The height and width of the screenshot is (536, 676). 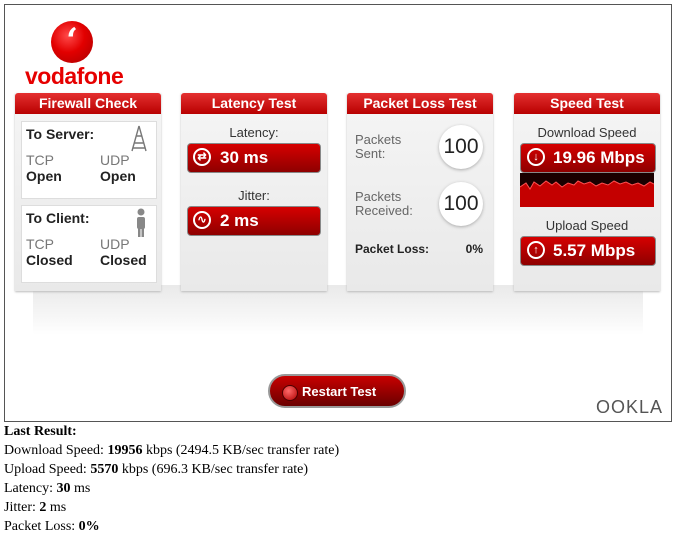 I want to click on server-tcp-label: TCP, so click(x=40, y=160).